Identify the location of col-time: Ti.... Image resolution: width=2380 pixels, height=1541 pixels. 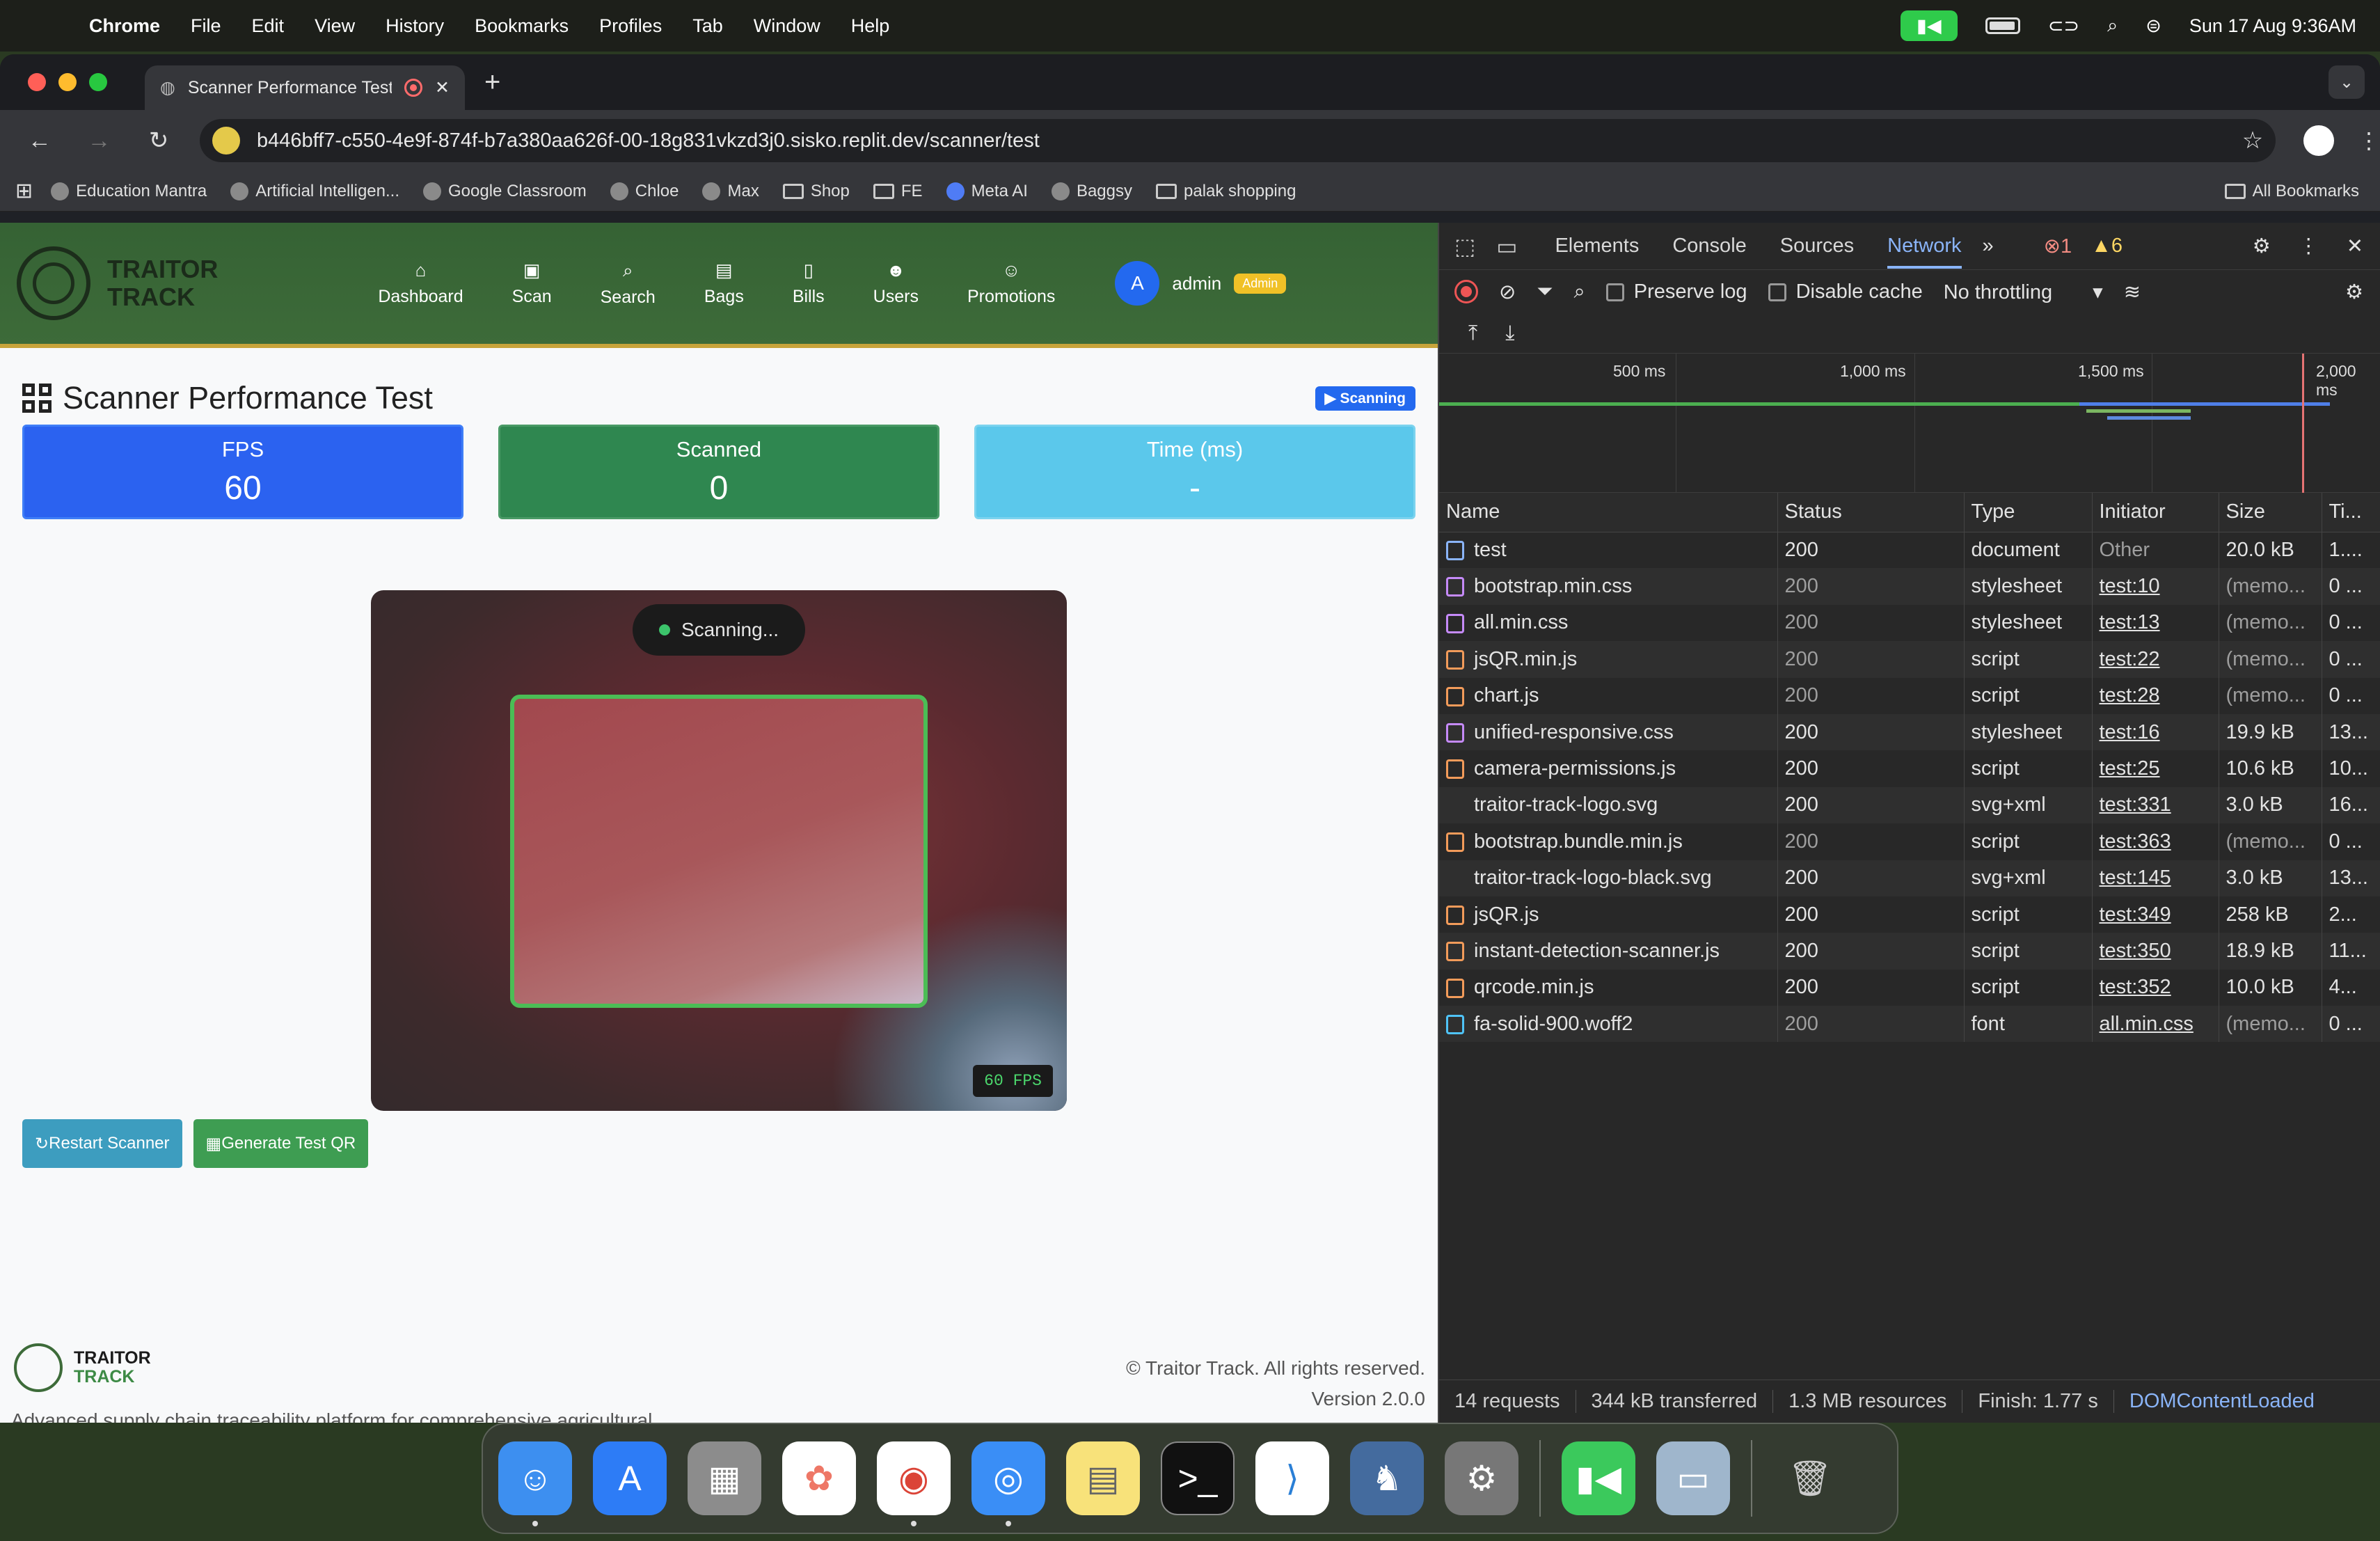
(2351, 512).